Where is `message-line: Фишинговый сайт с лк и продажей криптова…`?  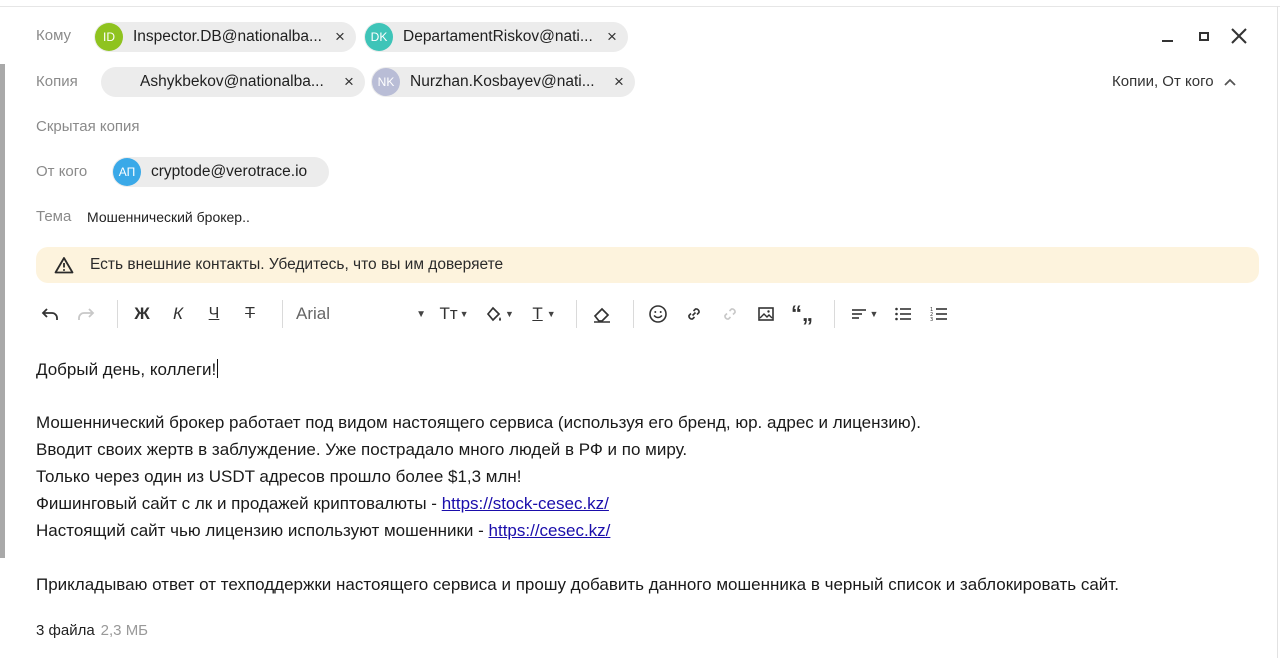
message-line: Фишинговый сайт с лк и продажей криптова… is located at coordinates (322, 503).